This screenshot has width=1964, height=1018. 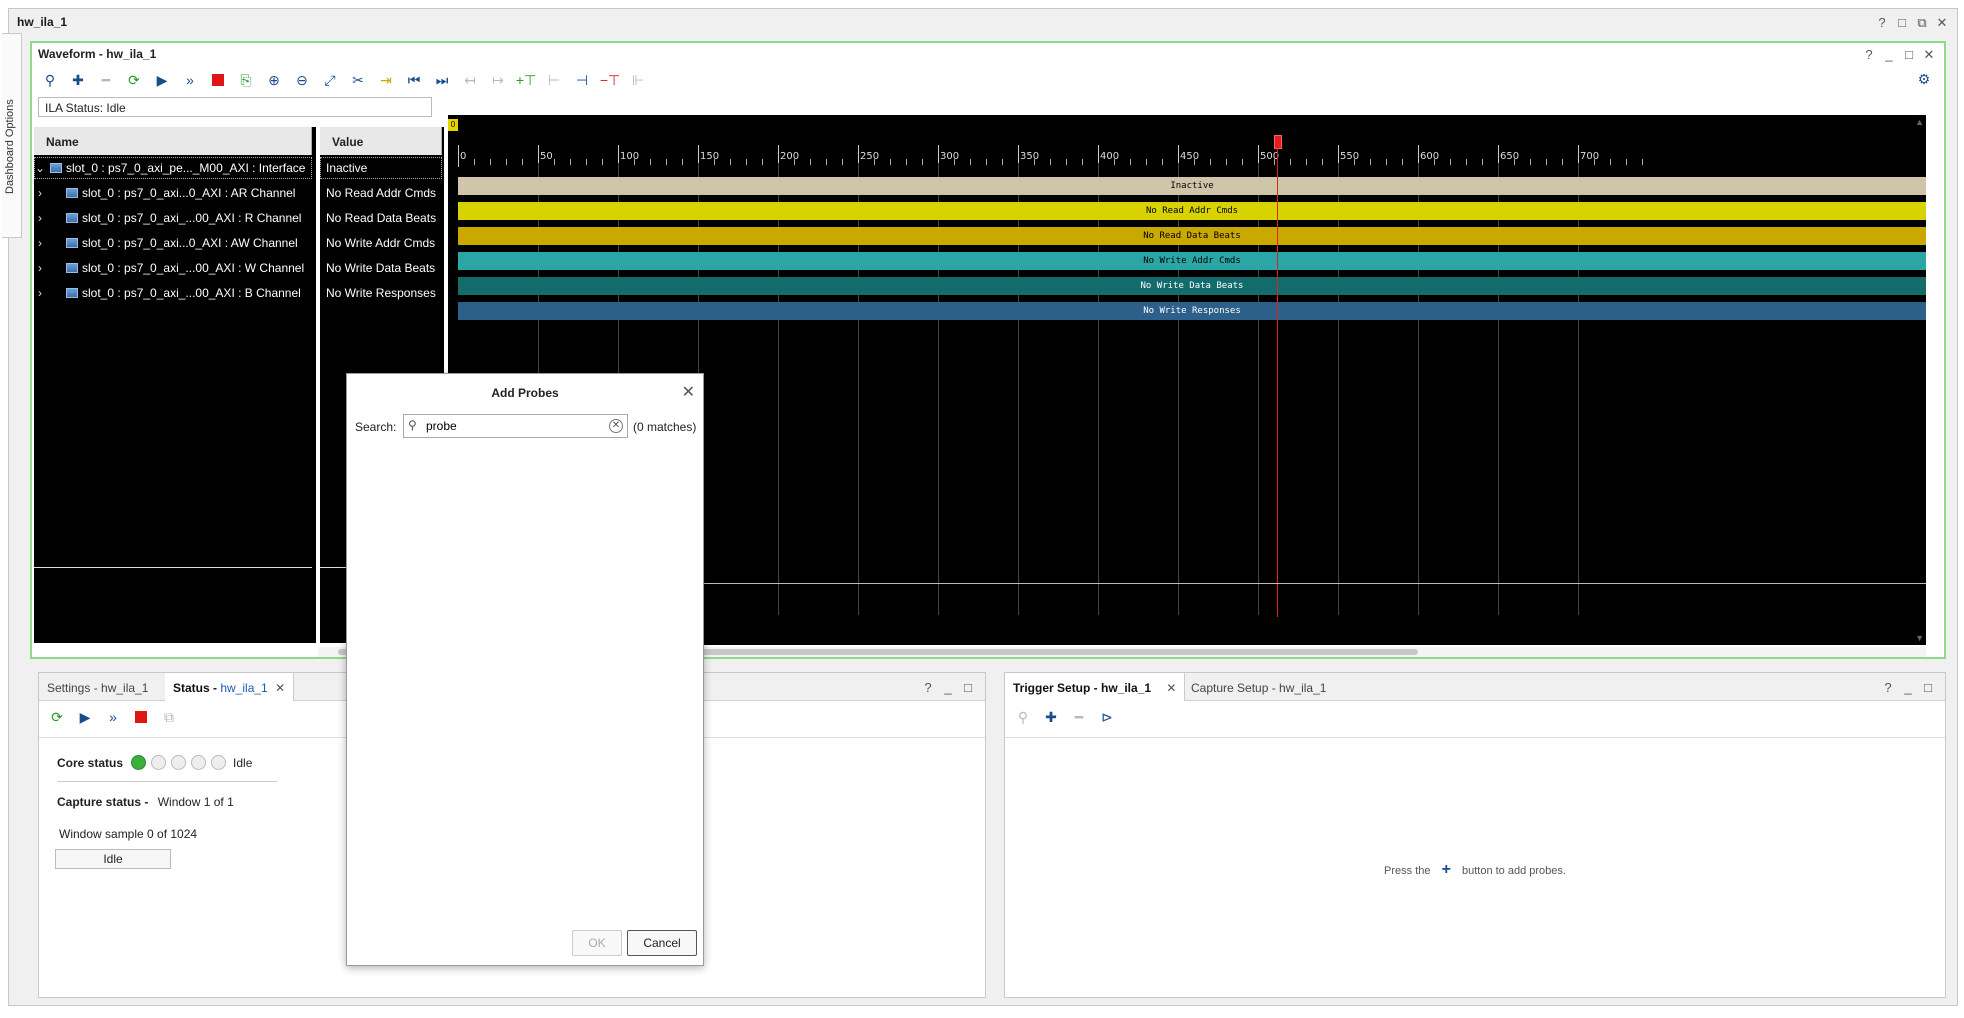 What do you see at coordinates (230, 687) in the screenshot?
I see `tab-status: Status - hw_ila_1 ✕` at bounding box center [230, 687].